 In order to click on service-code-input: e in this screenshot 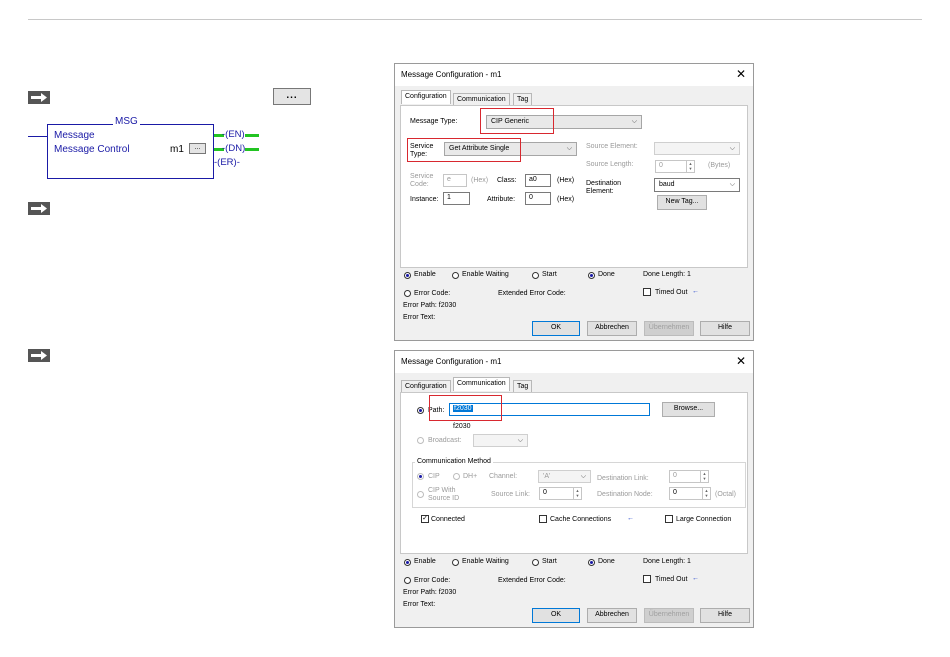, I will do `click(455, 180)`.